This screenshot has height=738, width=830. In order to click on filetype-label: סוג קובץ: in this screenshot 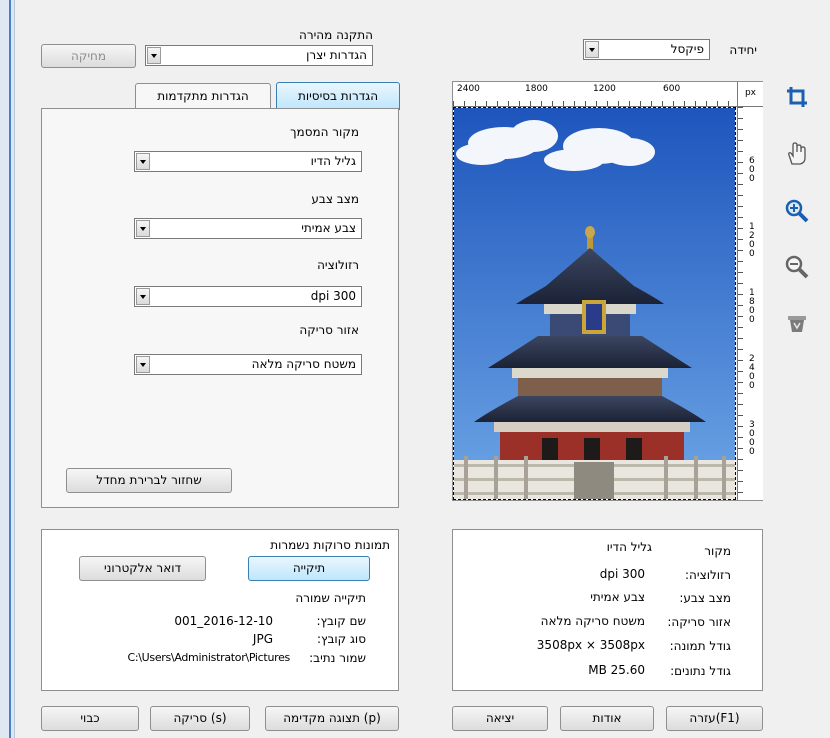, I will do `click(341, 639)`.